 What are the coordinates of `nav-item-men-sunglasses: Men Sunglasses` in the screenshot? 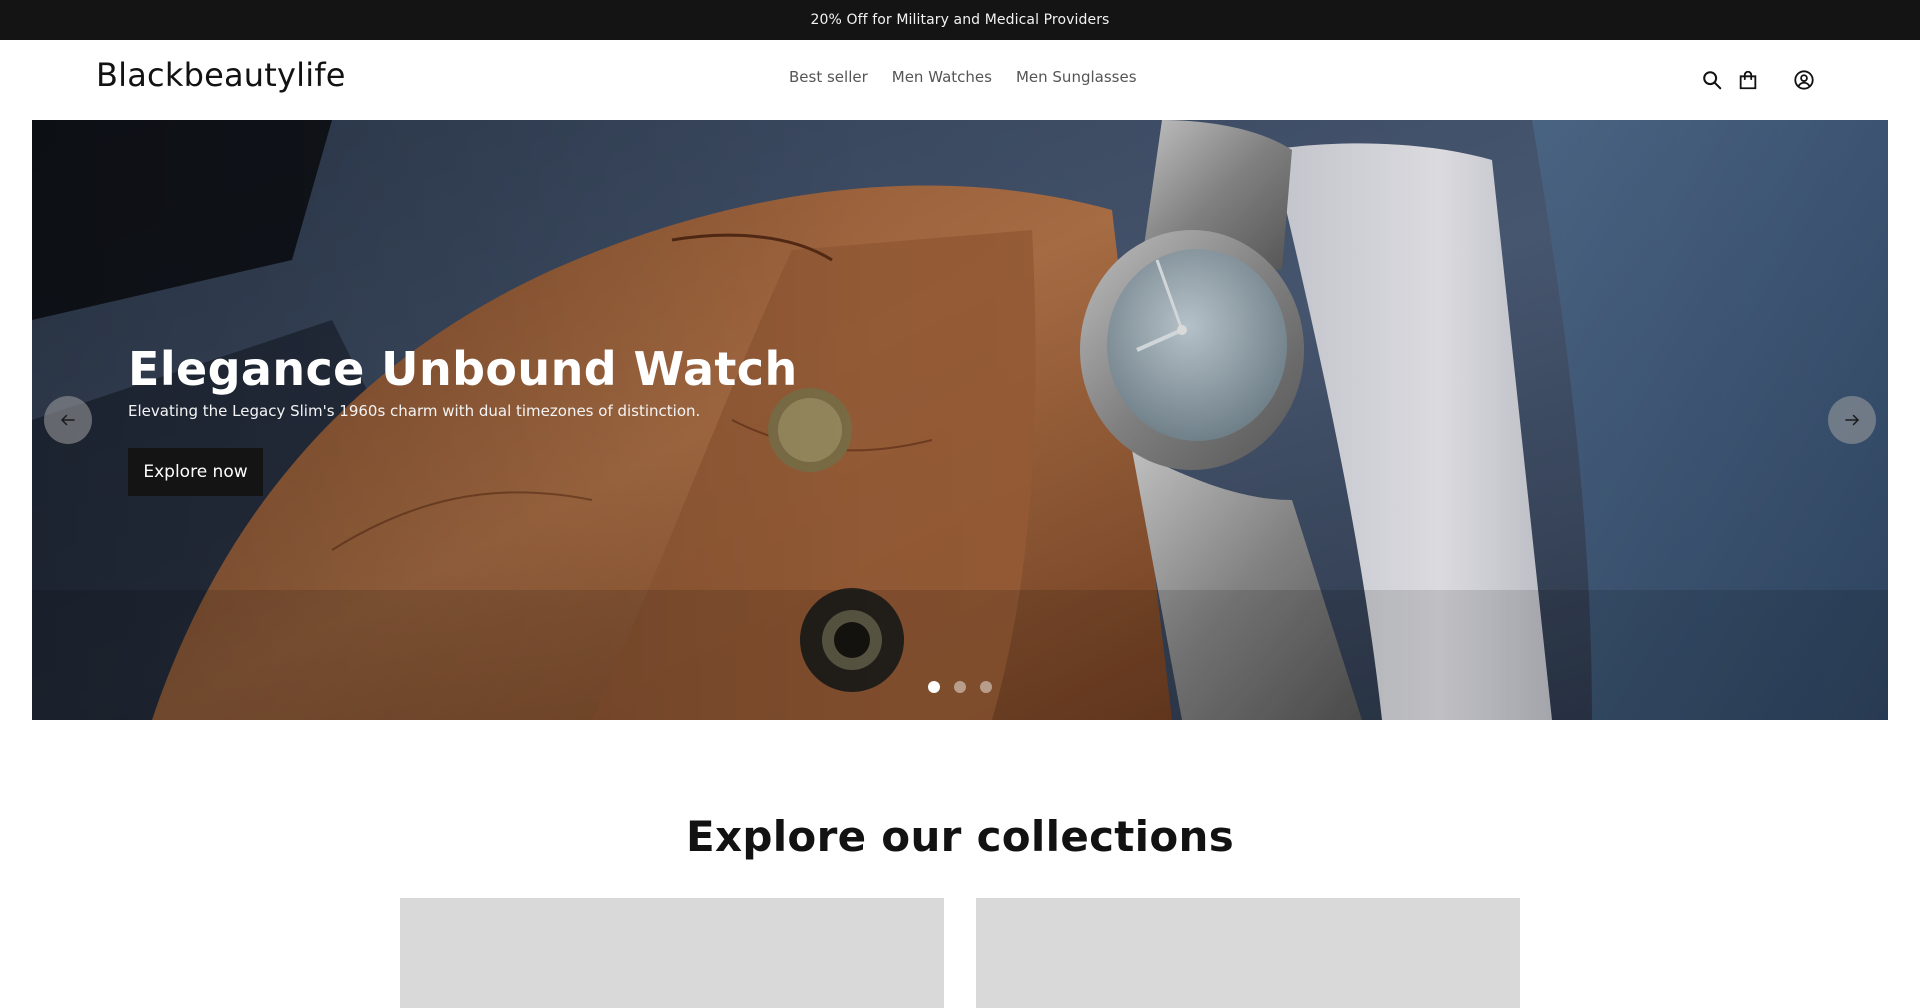 It's located at (1076, 77).